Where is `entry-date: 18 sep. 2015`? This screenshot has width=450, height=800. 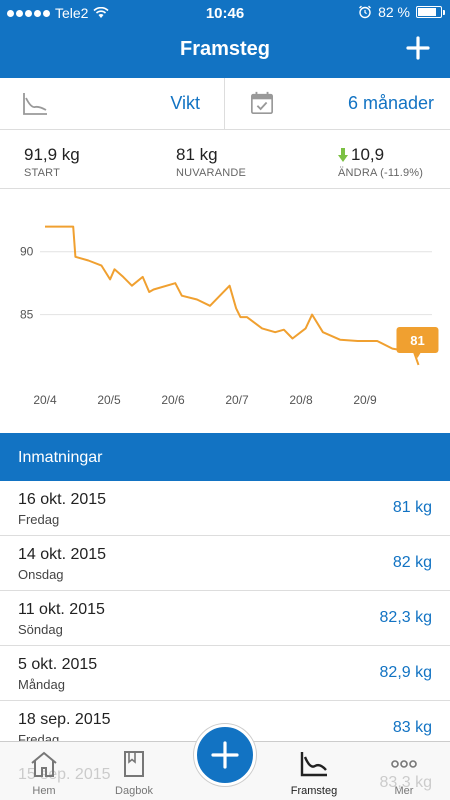 entry-date: 18 sep. 2015 is located at coordinates (64, 719).